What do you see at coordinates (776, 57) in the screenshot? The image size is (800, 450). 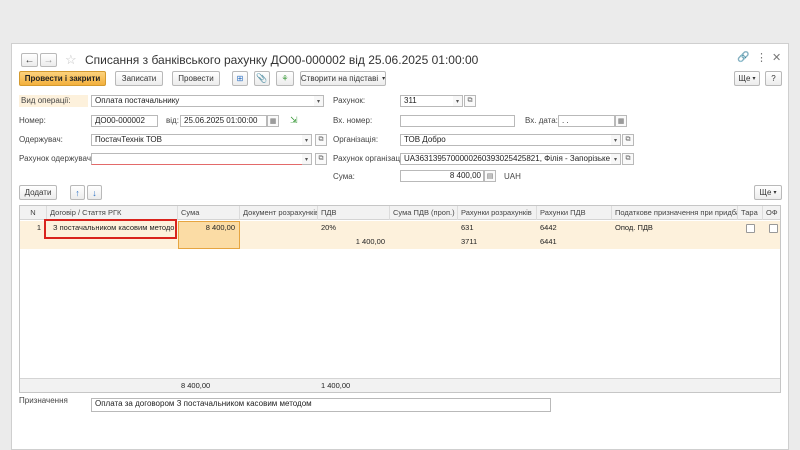 I see `close-icon: ✕` at bounding box center [776, 57].